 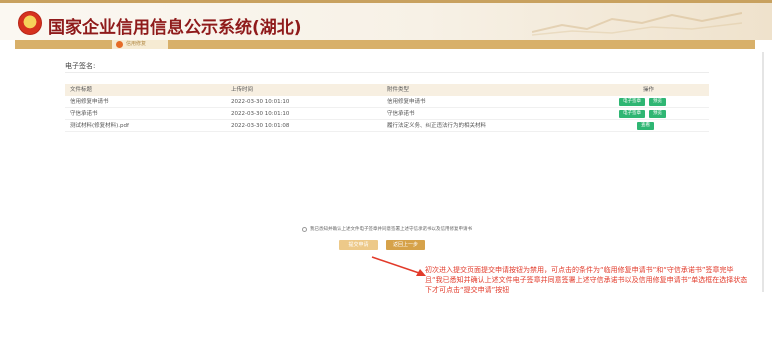 What do you see at coordinates (387, 72) in the screenshot?
I see `divider` at bounding box center [387, 72].